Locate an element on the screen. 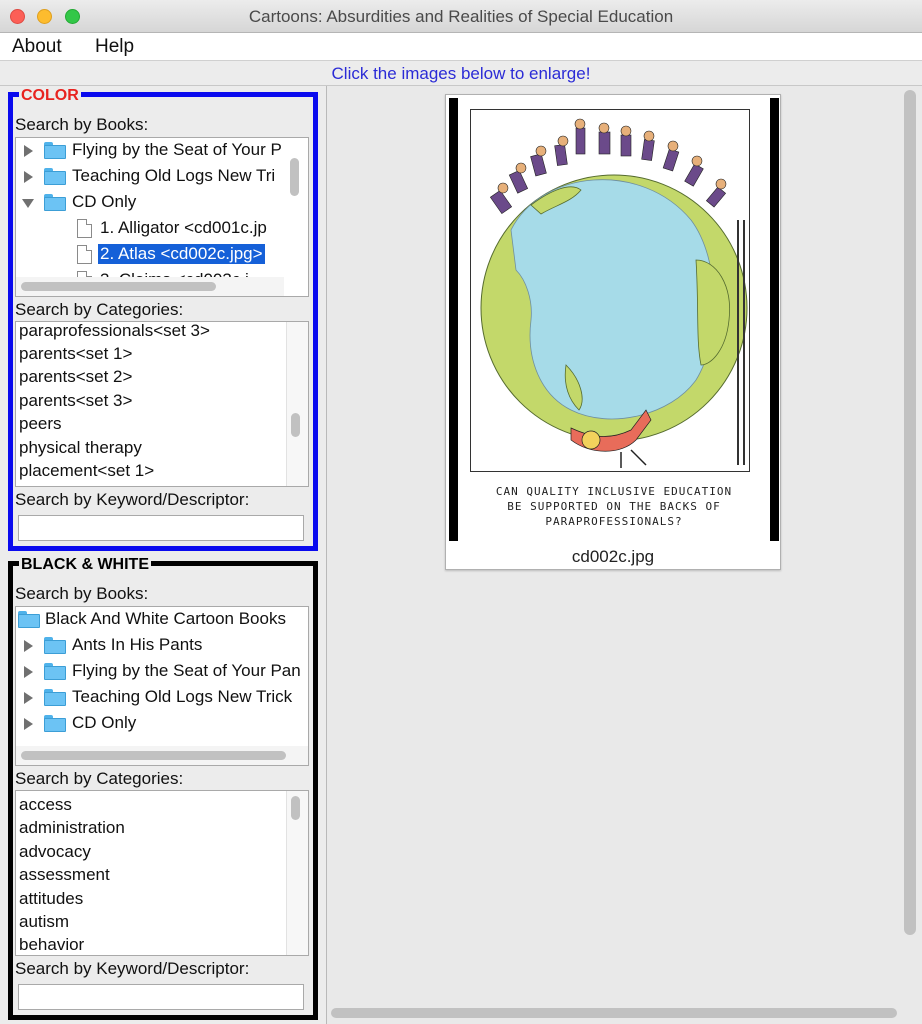 Image resolution: width=922 pixels, height=1024 pixels. tree-item-ants: Ants In His Pants is located at coordinates (162, 646).